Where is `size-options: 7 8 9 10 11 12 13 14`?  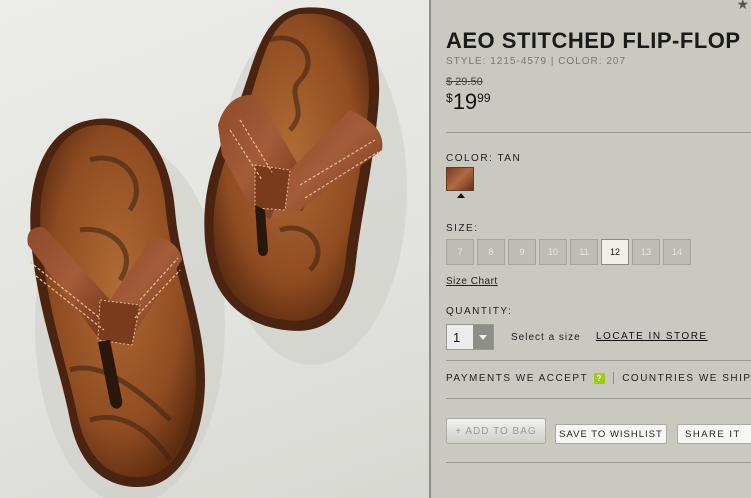 size-options: 7 8 9 10 11 12 13 14 is located at coordinates (568, 252).